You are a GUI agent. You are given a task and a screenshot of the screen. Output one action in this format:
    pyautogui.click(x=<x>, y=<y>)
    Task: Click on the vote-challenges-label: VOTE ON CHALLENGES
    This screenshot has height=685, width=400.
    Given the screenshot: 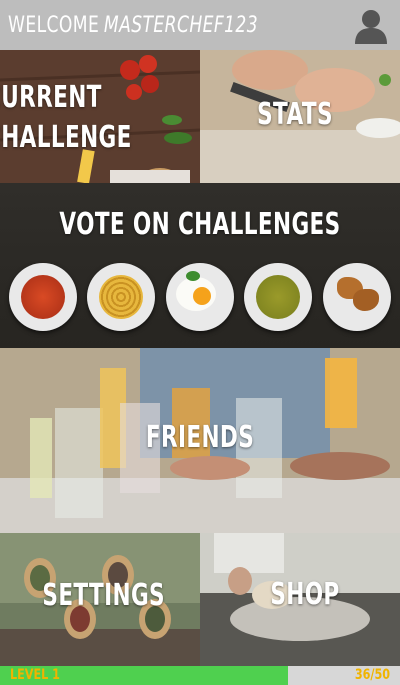 What is the action you would take?
    pyautogui.click(x=200, y=224)
    